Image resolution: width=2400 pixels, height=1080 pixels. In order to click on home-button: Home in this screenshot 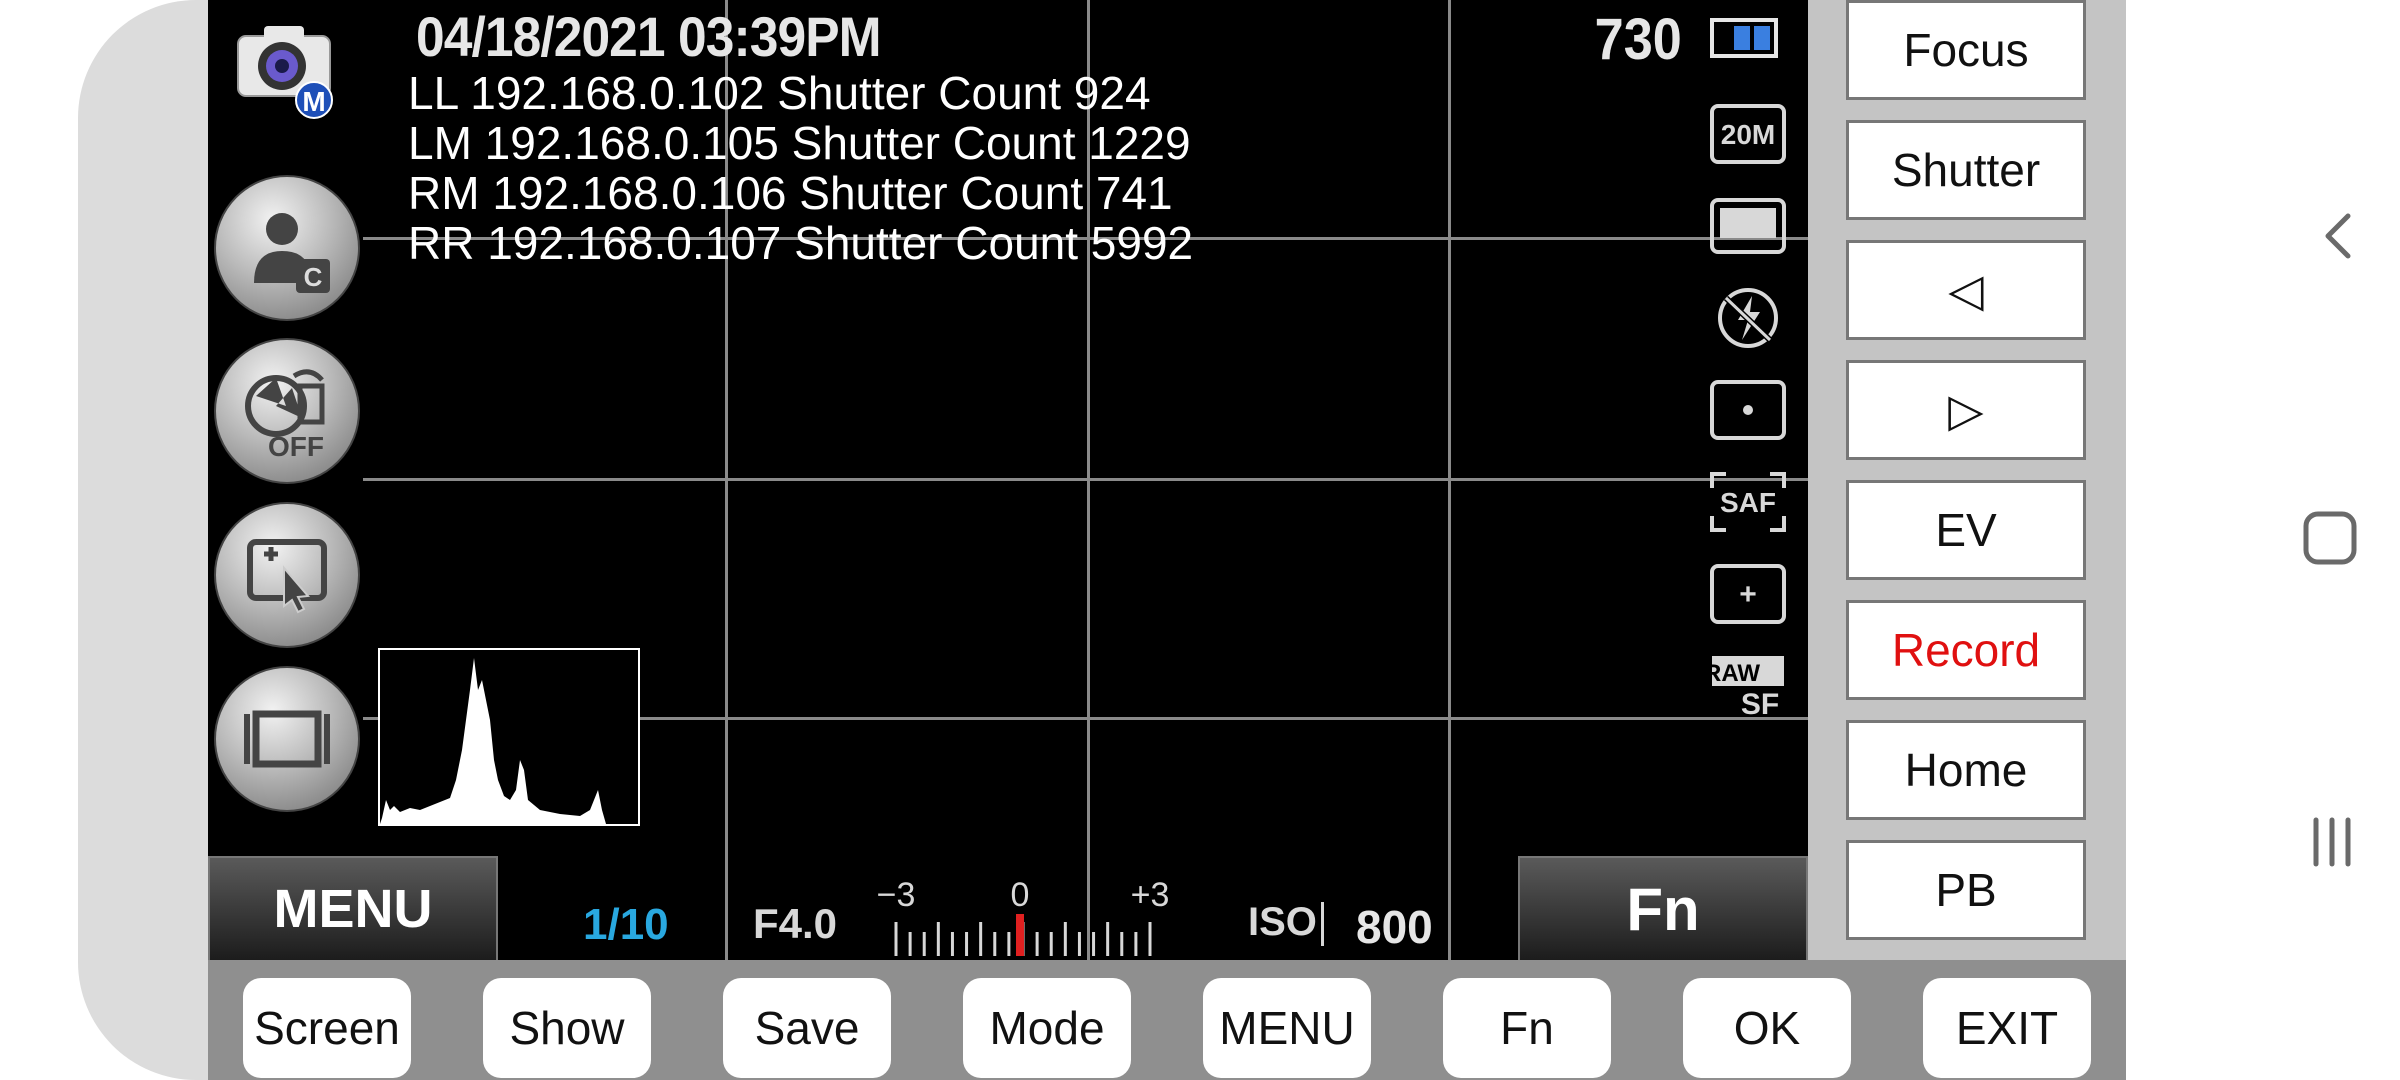, I will do `click(1966, 770)`.